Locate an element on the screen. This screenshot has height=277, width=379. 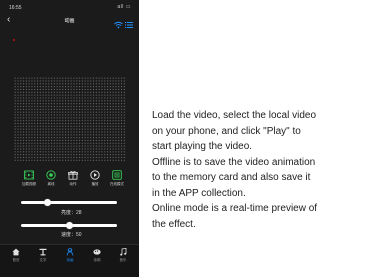
tab-text: 文字 is located at coordinates (43, 255).